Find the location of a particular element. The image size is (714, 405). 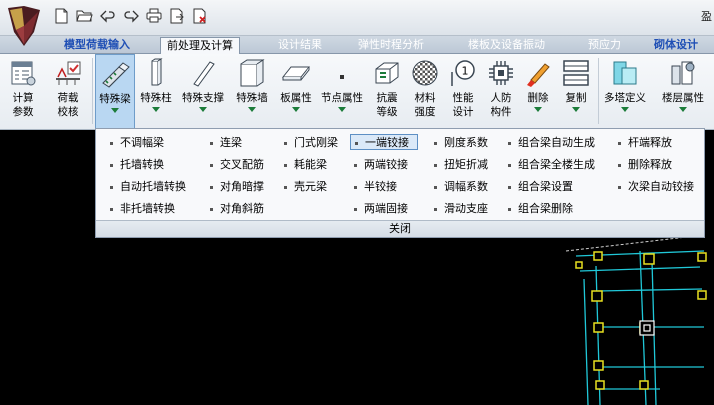

calc-params-button: 计算 参数 is located at coordinates (23, 92).